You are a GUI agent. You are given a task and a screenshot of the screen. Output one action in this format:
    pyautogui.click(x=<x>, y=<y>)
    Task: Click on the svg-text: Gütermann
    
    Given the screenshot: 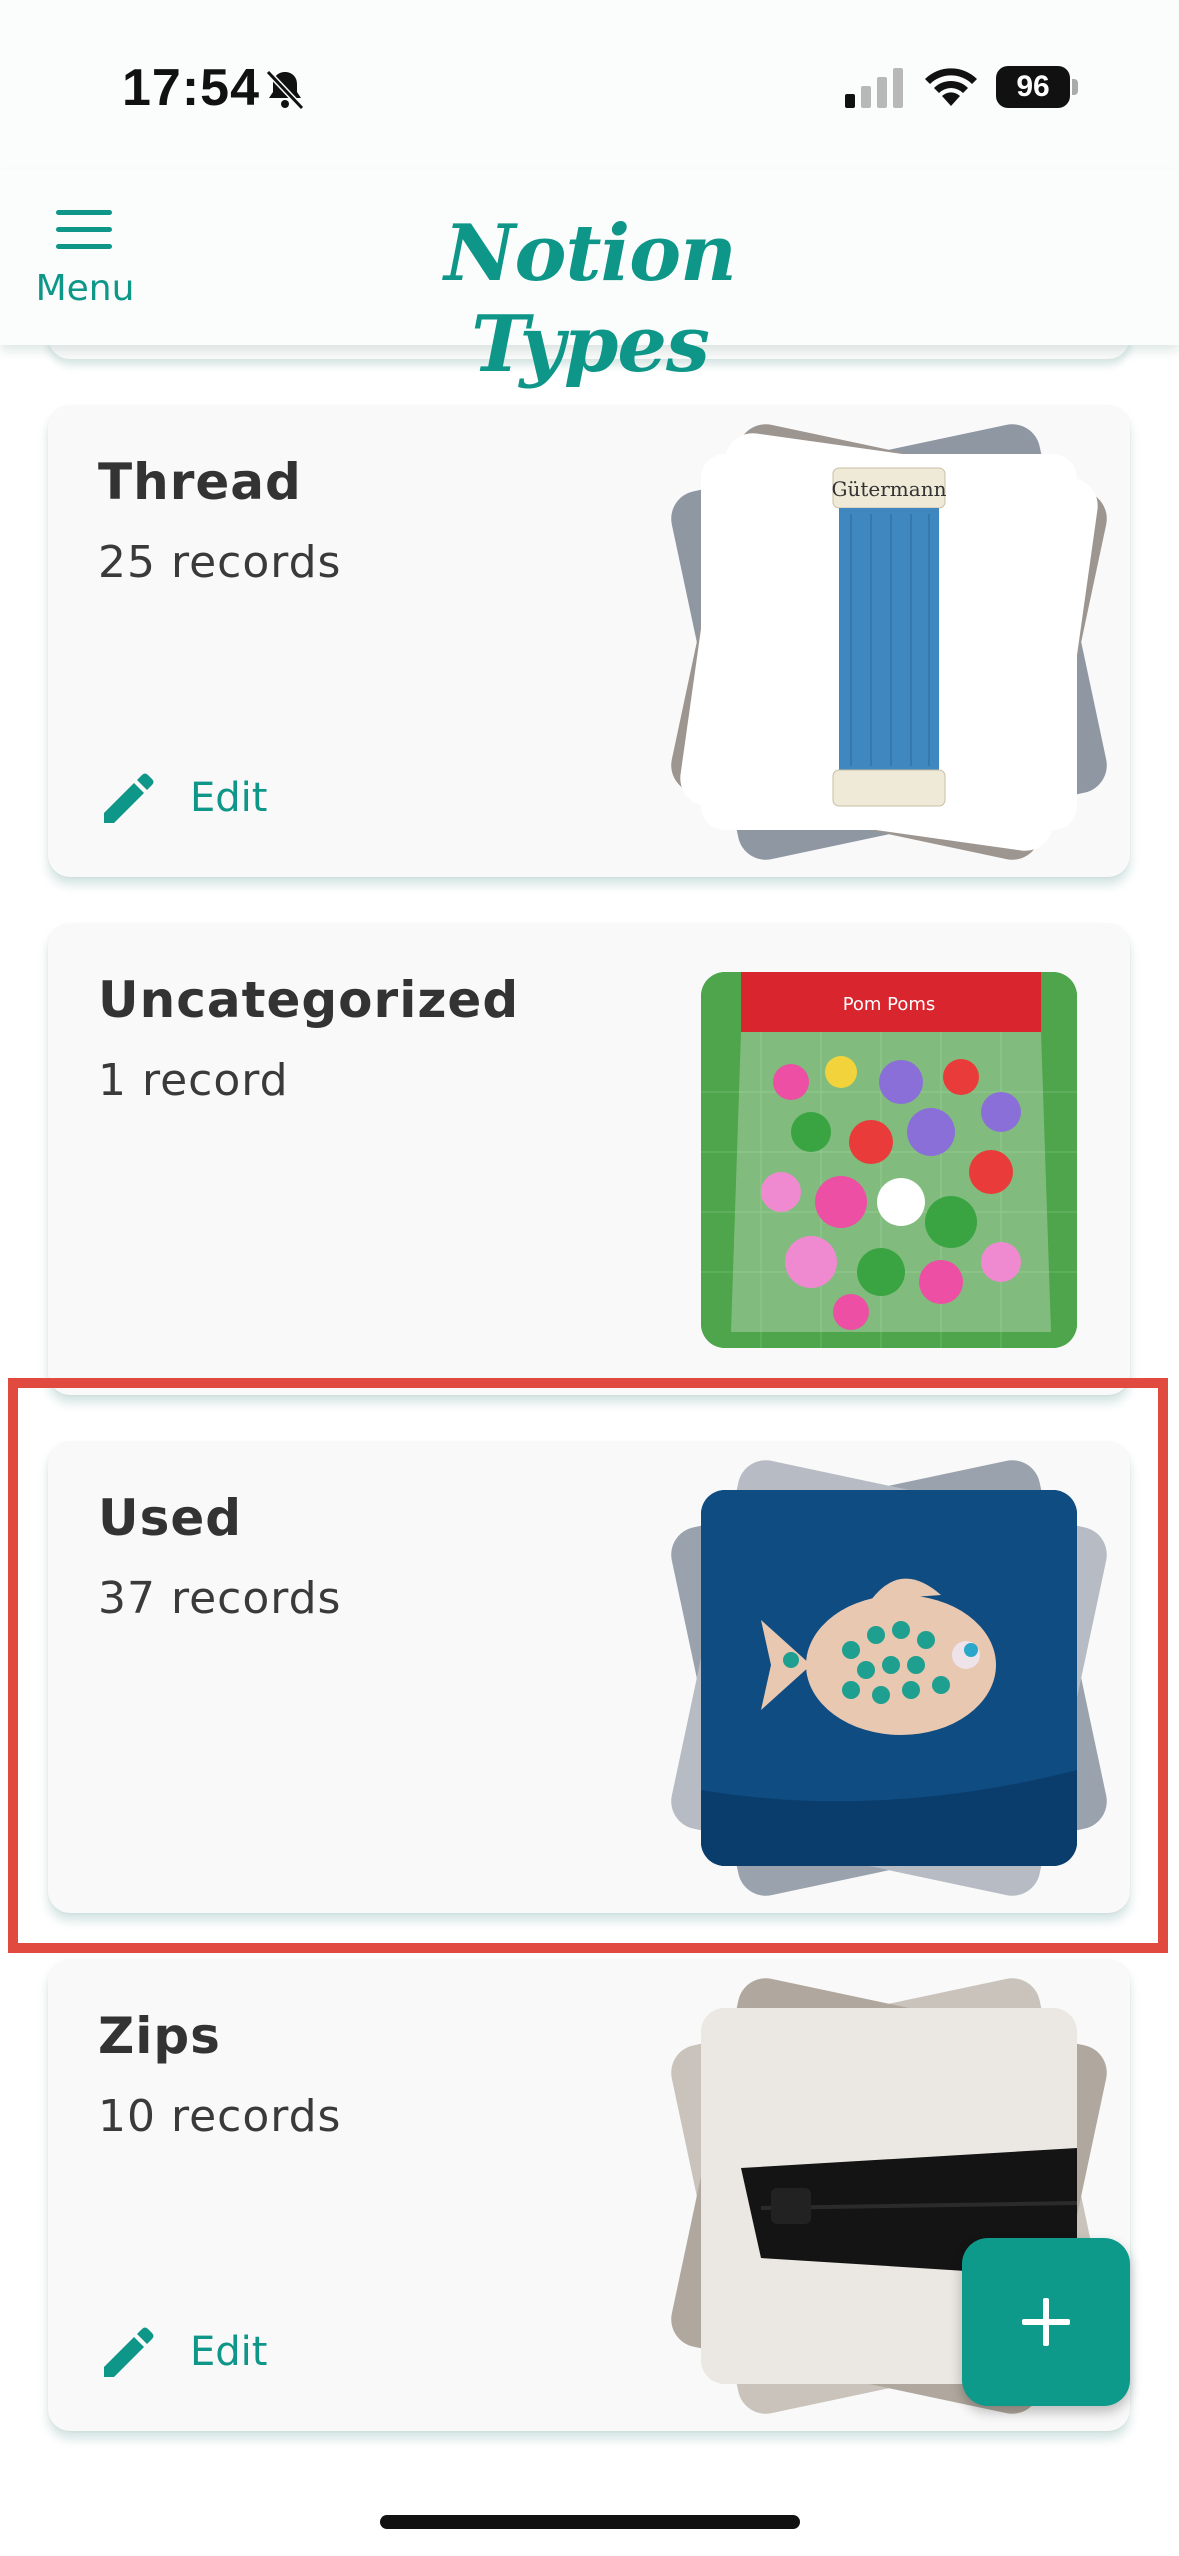 What is the action you would take?
    pyautogui.click(x=889, y=489)
    